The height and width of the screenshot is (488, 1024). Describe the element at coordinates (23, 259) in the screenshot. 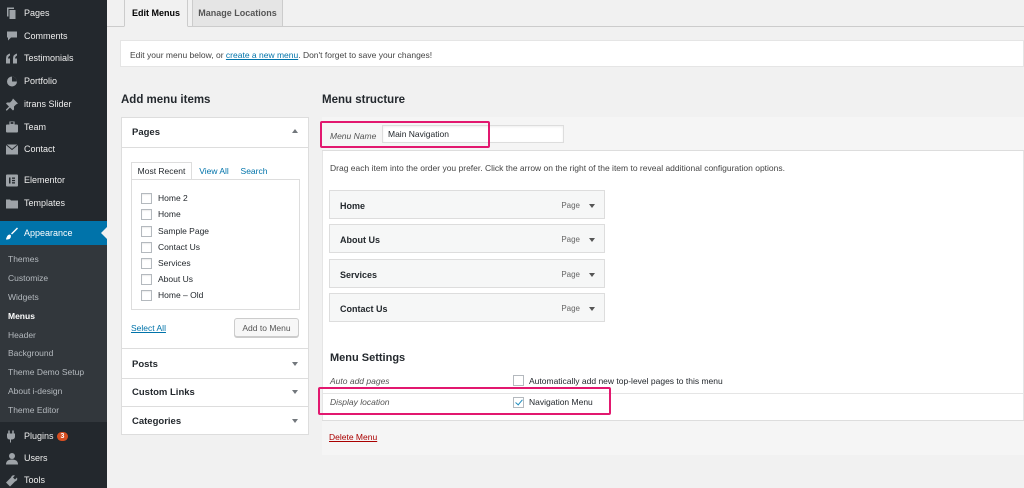

I see `submenu-themes: Themes` at that location.